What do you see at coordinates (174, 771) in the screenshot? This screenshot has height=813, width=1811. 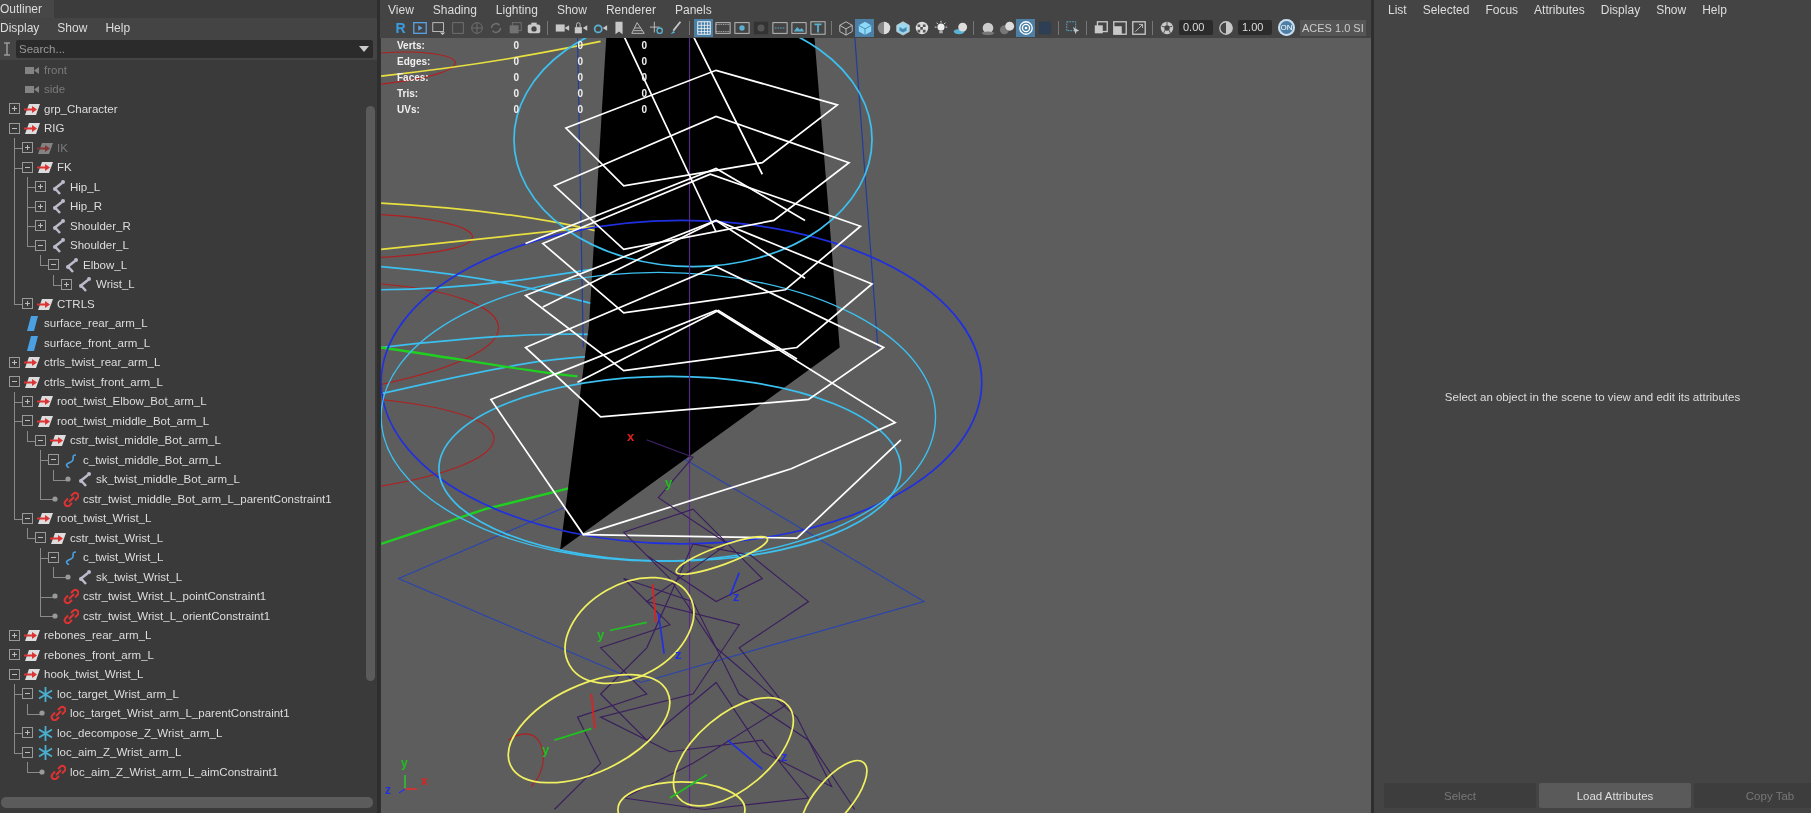 I see `tree-item: loc_aim_Z_Wrist_arm_L_aimConstraint1` at bounding box center [174, 771].